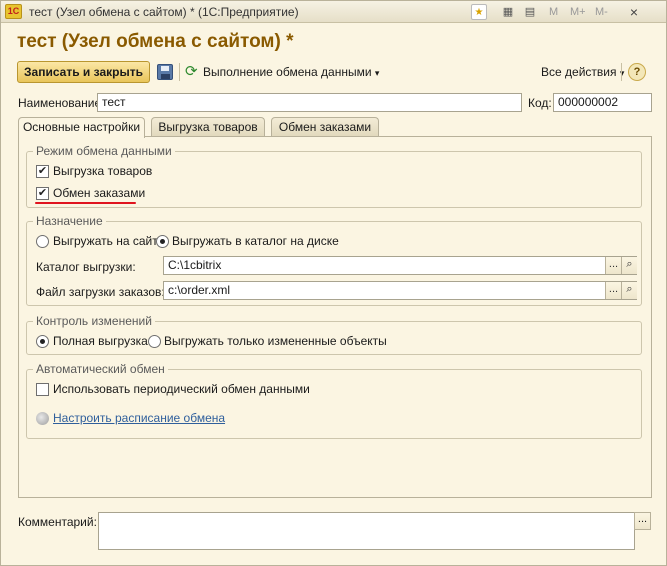 The image size is (667, 566). What do you see at coordinates (42, 418) in the screenshot?
I see `schedule-icon` at bounding box center [42, 418].